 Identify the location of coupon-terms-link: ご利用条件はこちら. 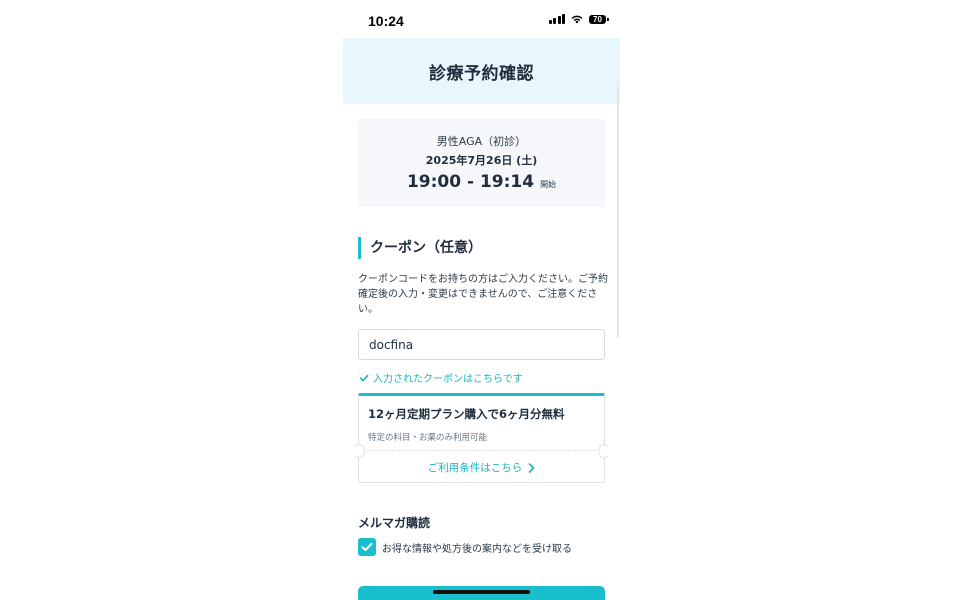
(481, 467).